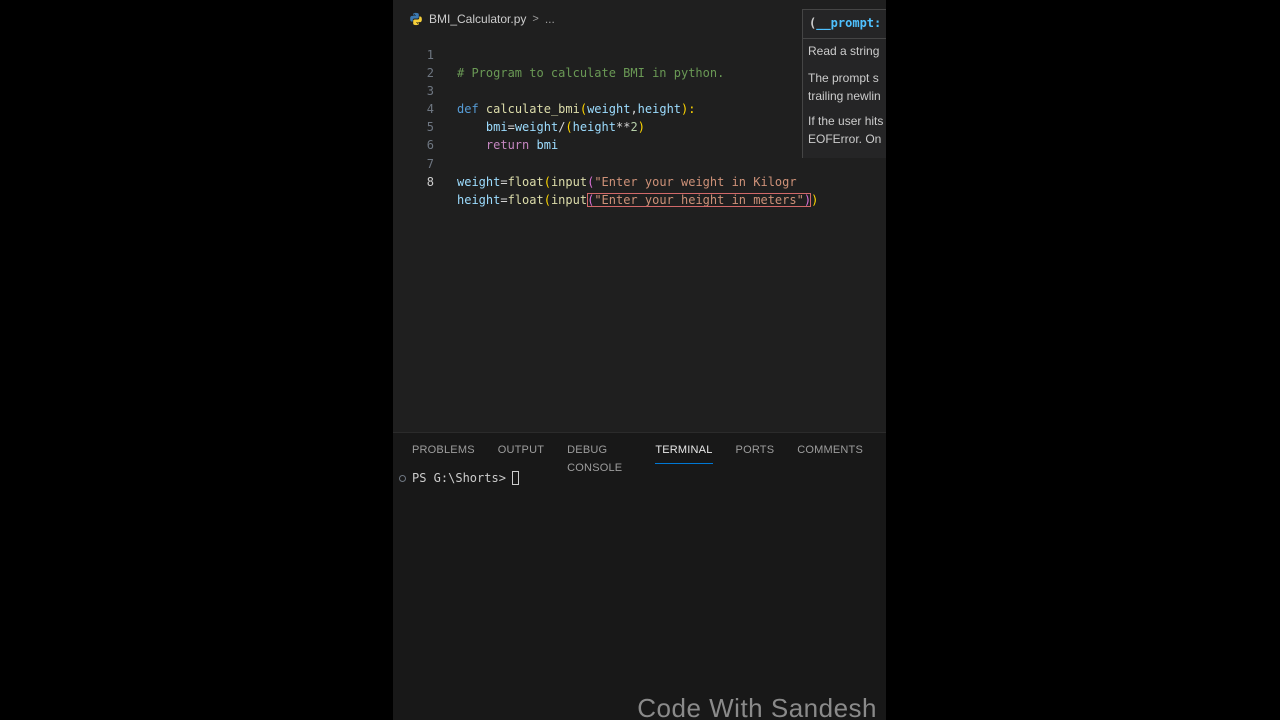  What do you see at coordinates (430, 181) in the screenshot?
I see `line-number-active: 8` at bounding box center [430, 181].